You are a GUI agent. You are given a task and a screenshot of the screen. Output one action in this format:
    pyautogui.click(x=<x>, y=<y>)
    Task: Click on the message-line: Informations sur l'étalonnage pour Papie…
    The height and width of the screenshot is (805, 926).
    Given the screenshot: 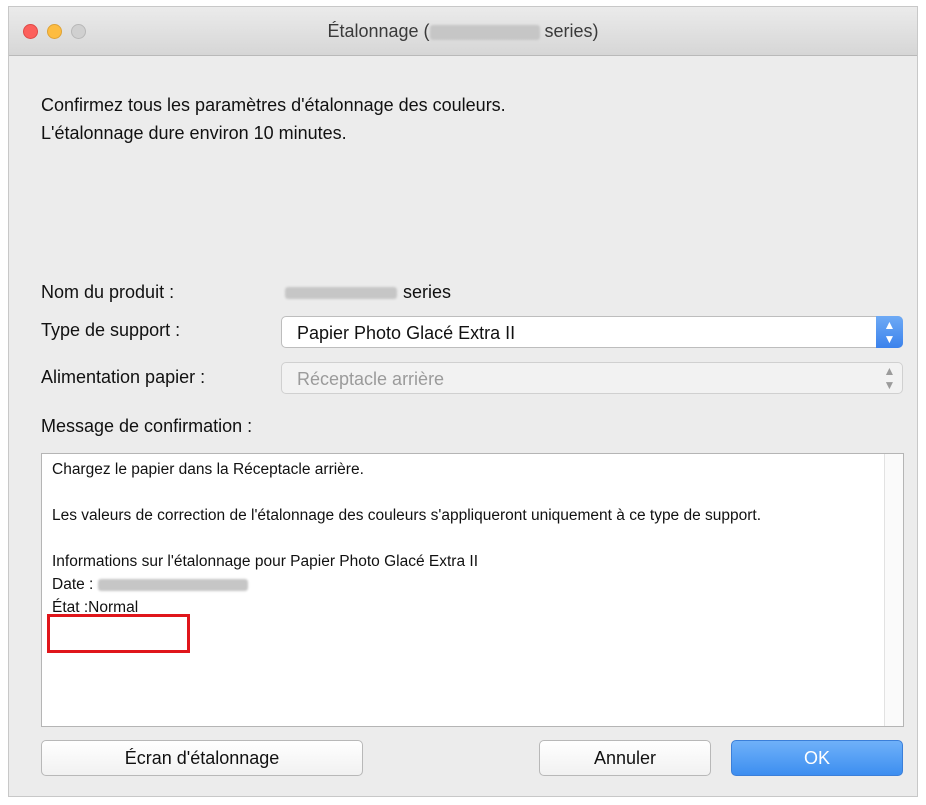 What is the action you would take?
    pyautogui.click(x=265, y=561)
    